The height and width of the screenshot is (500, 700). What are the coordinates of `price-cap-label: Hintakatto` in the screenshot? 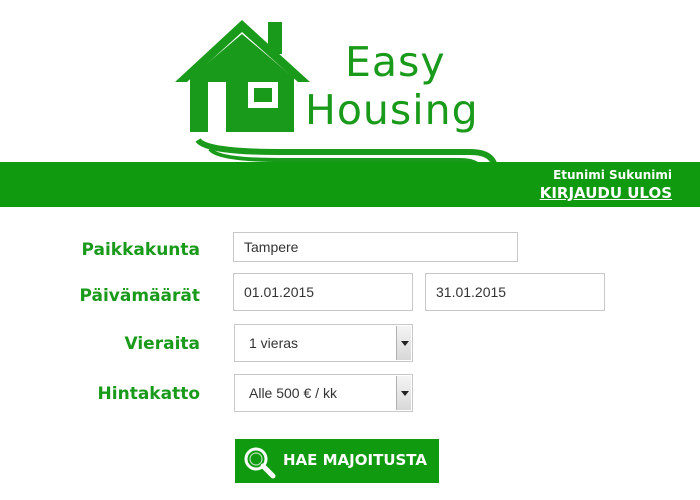 It's located at (148, 394).